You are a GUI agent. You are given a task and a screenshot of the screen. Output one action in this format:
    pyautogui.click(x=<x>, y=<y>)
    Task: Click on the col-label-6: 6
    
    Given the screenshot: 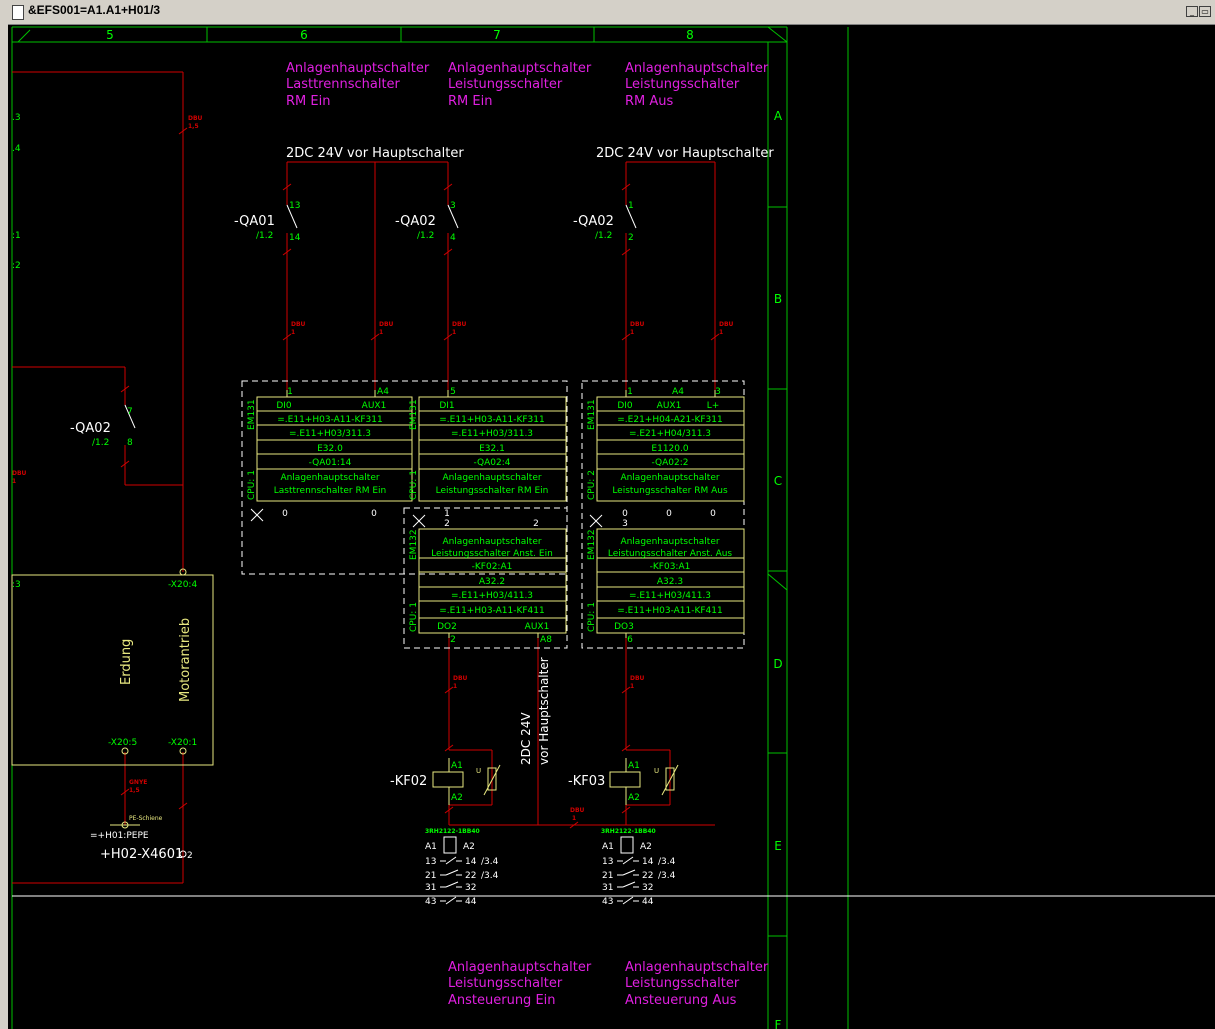 What is the action you would take?
    pyautogui.click(x=304, y=35)
    